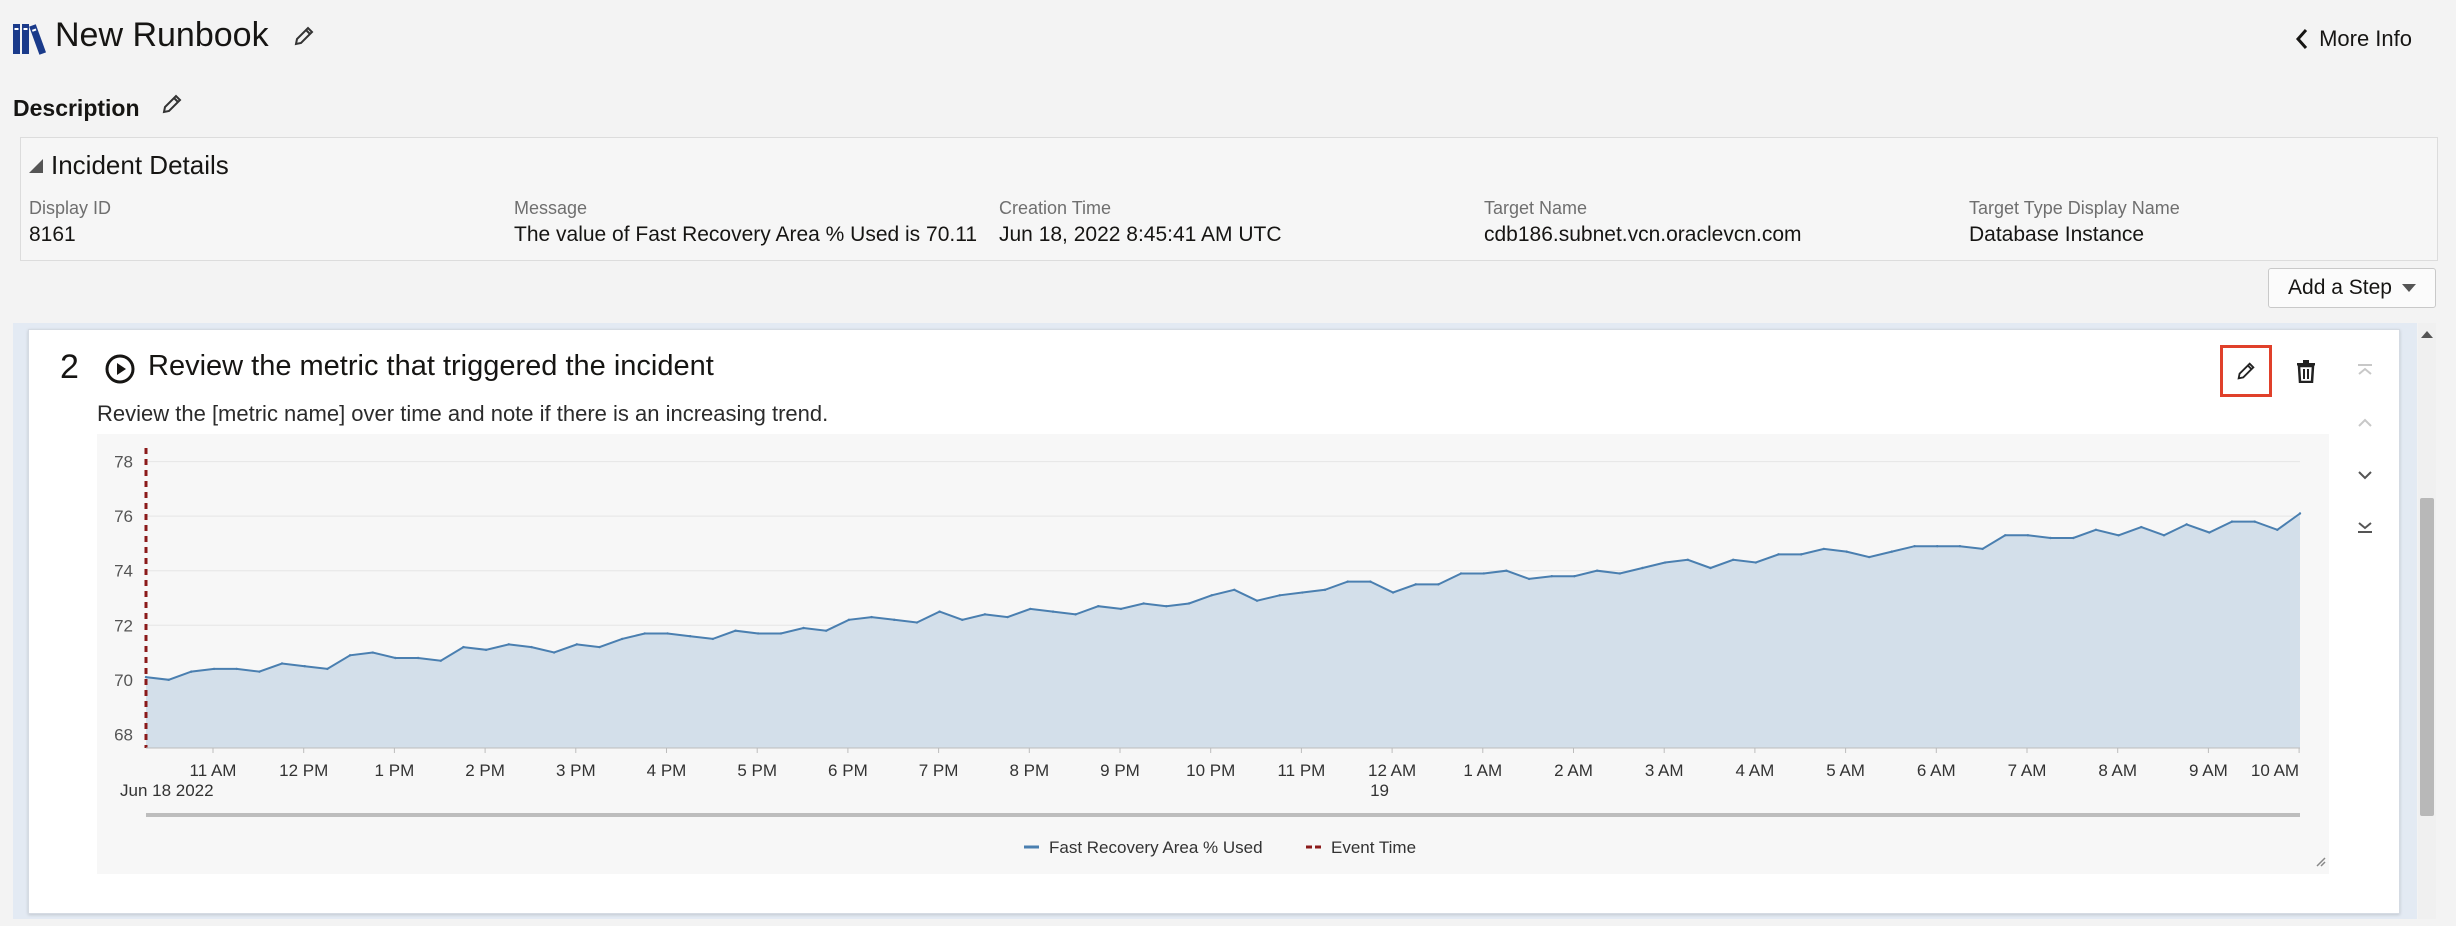 This screenshot has width=2456, height=926. Describe the element at coordinates (123, 625) in the screenshot. I see `y-tick-label: 72` at that location.